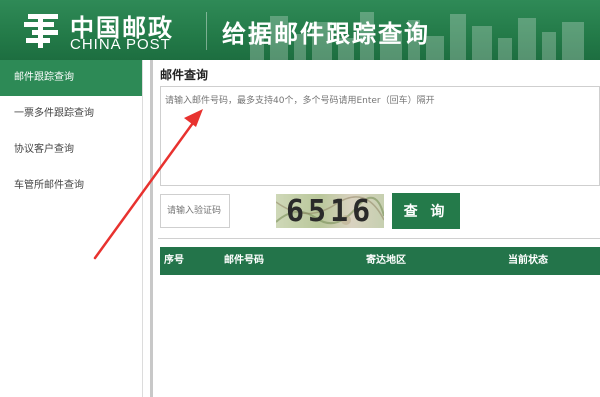  I want to click on captcha-text: 6516, so click(330, 211).